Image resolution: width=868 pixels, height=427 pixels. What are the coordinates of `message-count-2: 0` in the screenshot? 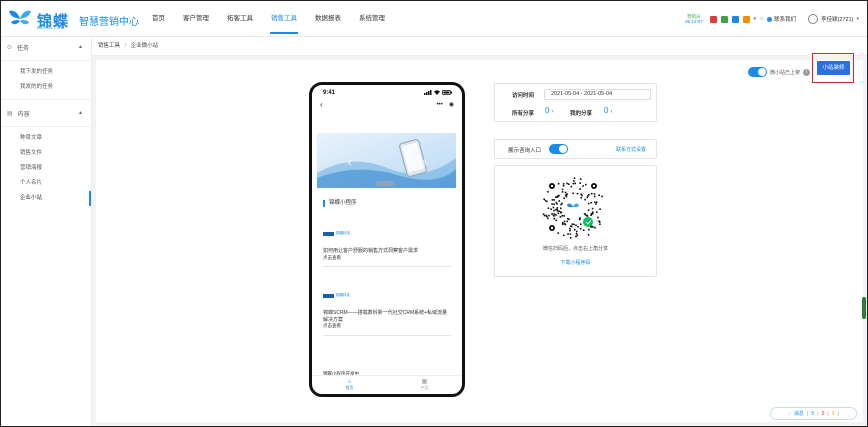 It's located at (823, 413).